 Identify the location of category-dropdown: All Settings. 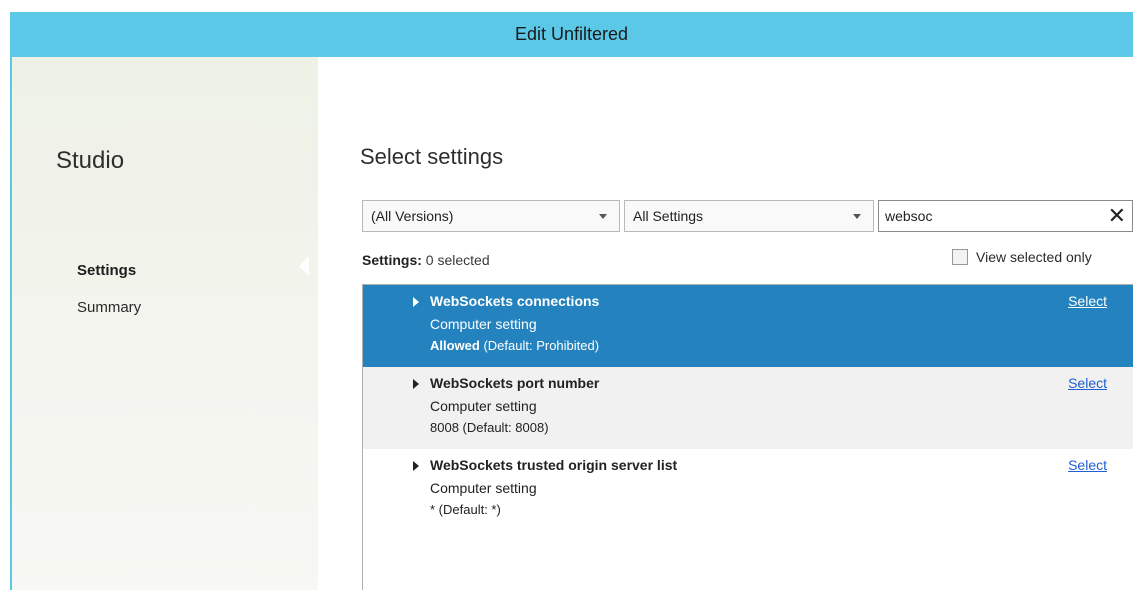
(749, 216).